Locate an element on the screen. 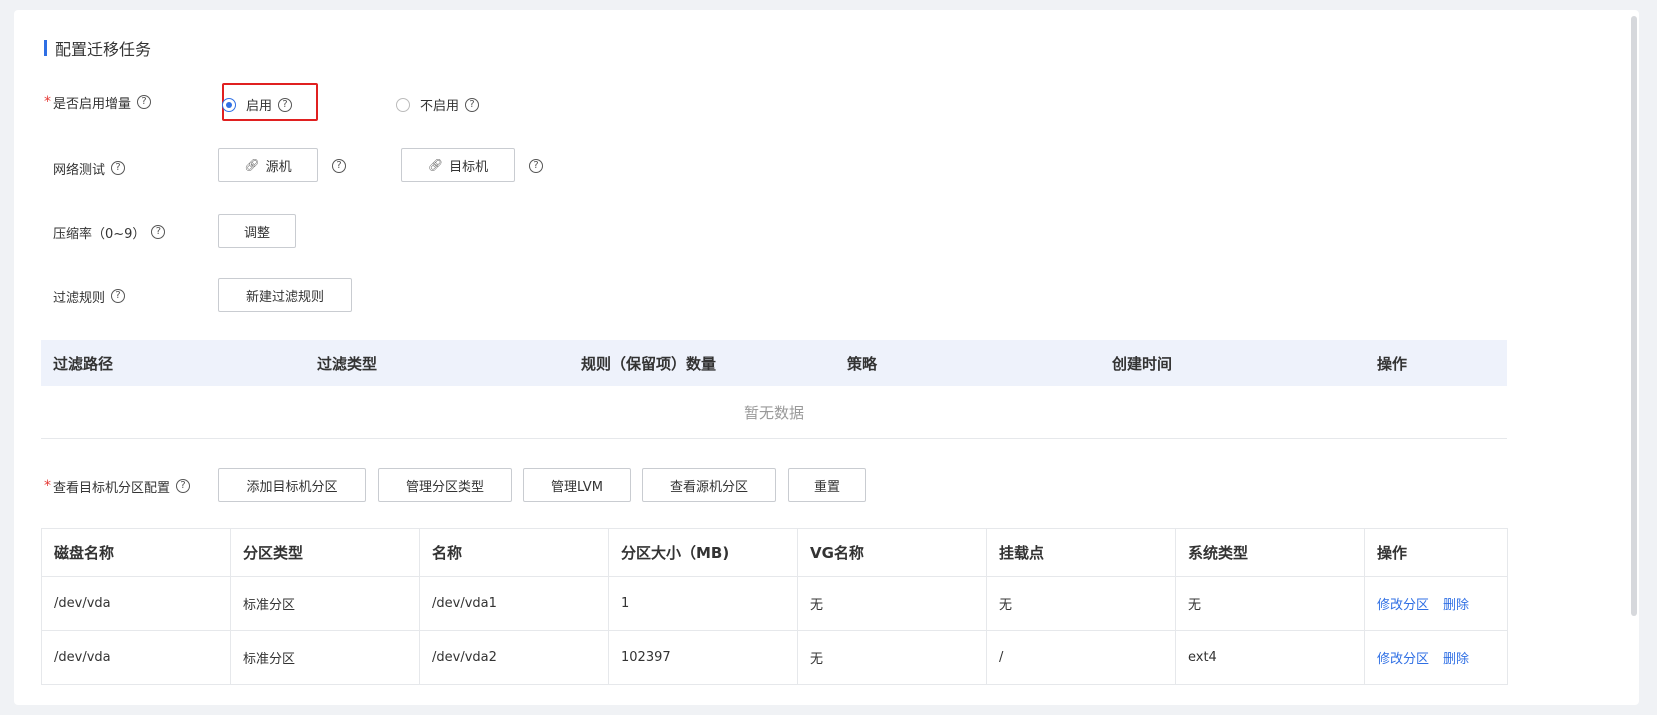 This screenshot has width=1657, height=715. table-row: /dev/vda 标准分区 /dev/vda1 1 无 无 无 修改分区 删除 is located at coordinates (774, 603).